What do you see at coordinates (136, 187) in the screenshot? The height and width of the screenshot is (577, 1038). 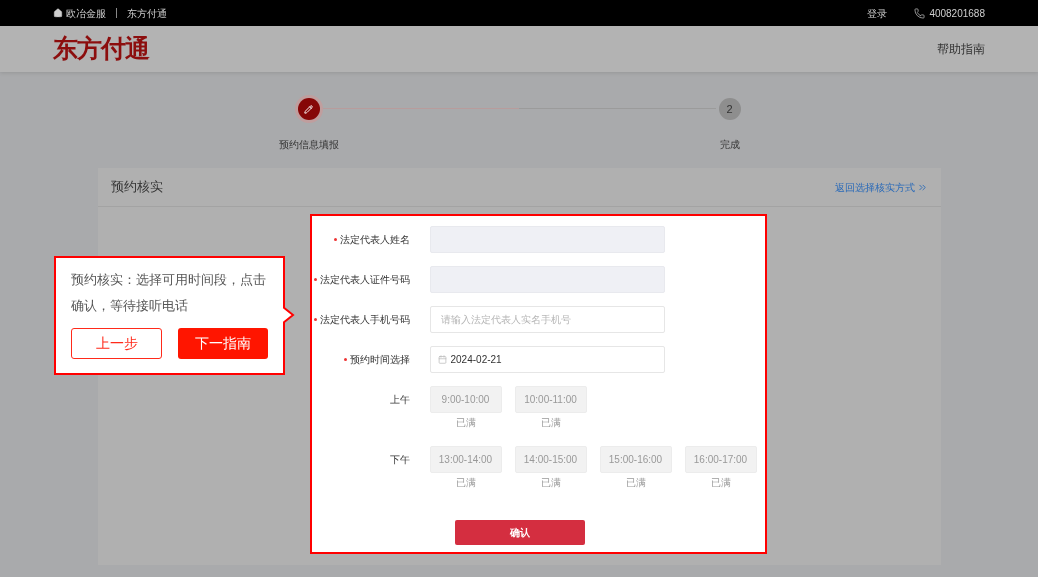 I see `card-title: 预约核实` at bounding box center [136, 187].